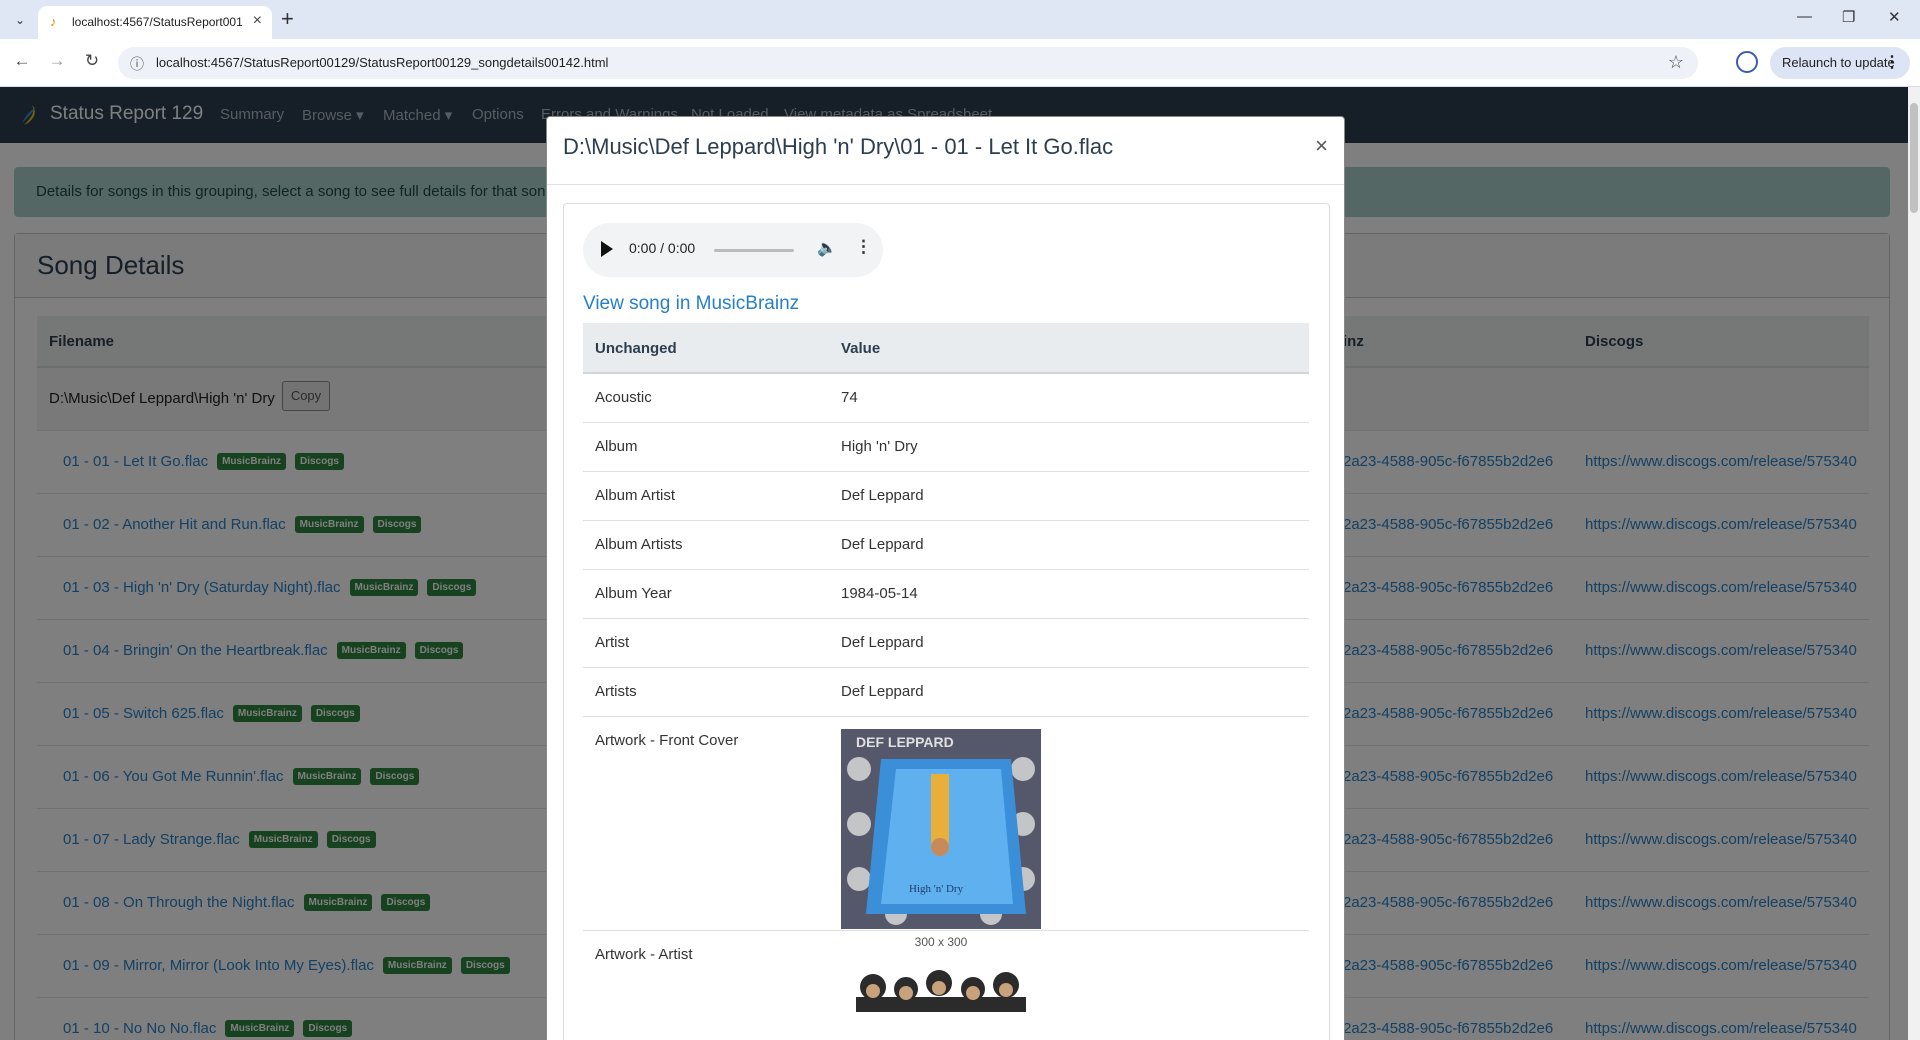 The width and height of the screenshot is (1920, 1040). I want to click on metadata-row: Artists Def Leppard, so click(946, 692).